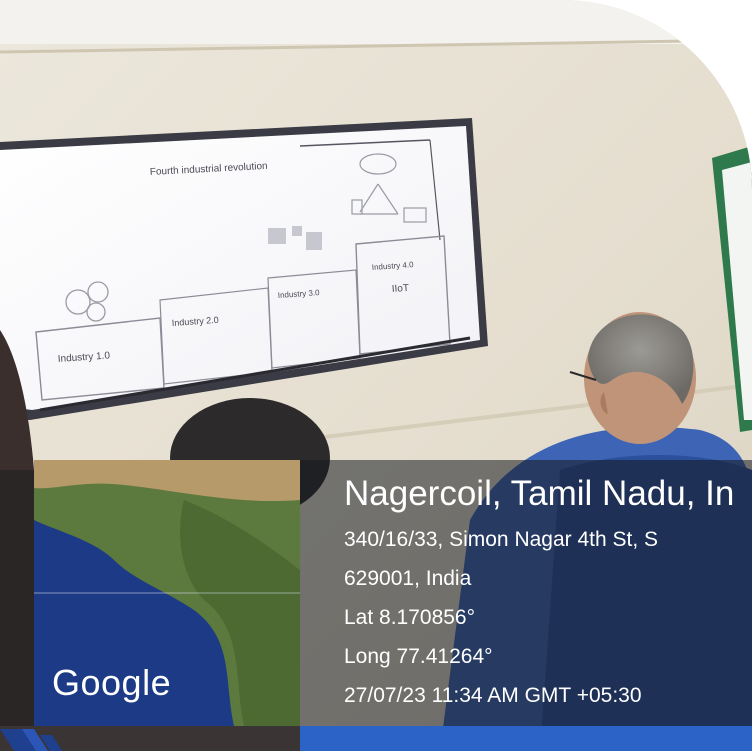  What do you see at coordinates (526, 738) in the screenshot?
I see `chair-bottom` at bounding box center [526, 738].